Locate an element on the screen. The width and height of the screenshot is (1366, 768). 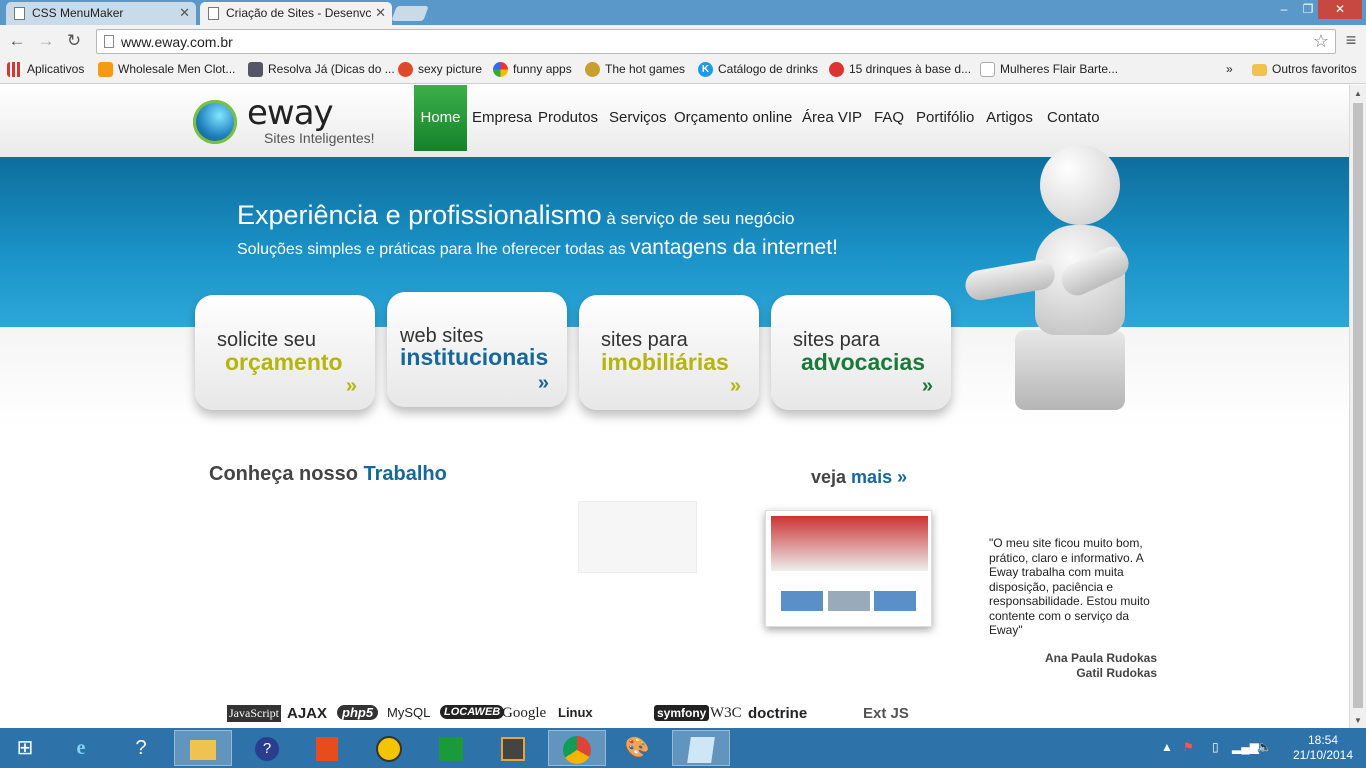
bookmark-star-icon: ☆ is located at coordinates (1321, 41).